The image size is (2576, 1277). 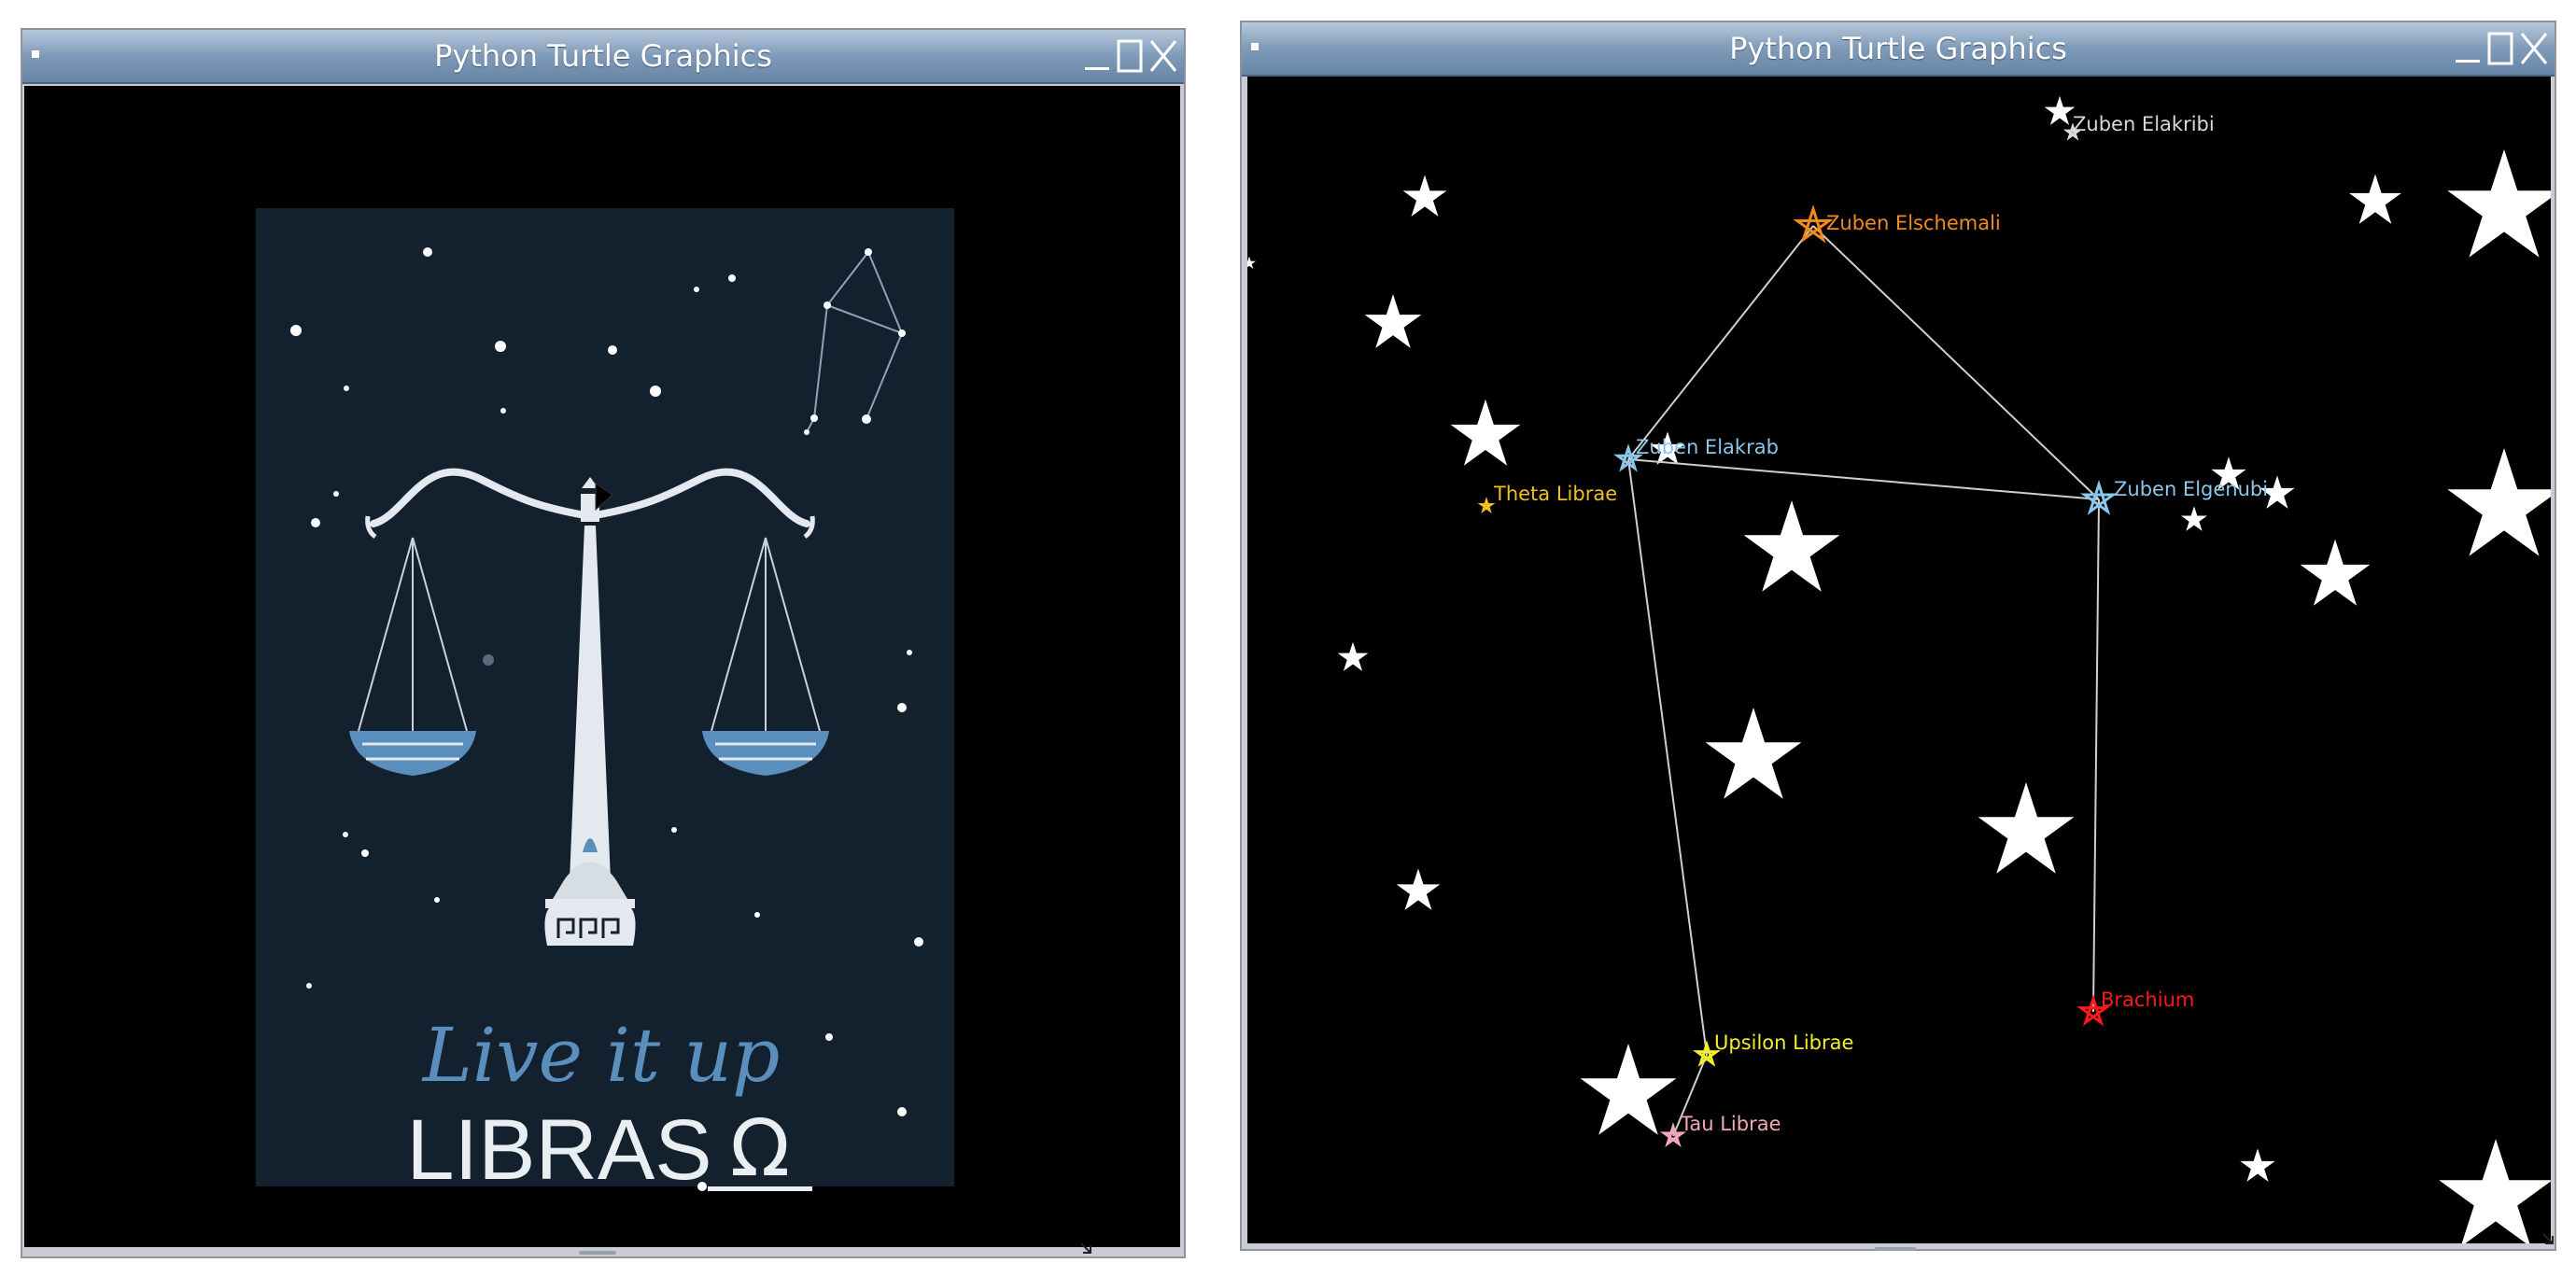 What do you see at coordinates (1863, 681) in the screenshot?
I see `constellation-lines` at bounding box center [1863, 681].